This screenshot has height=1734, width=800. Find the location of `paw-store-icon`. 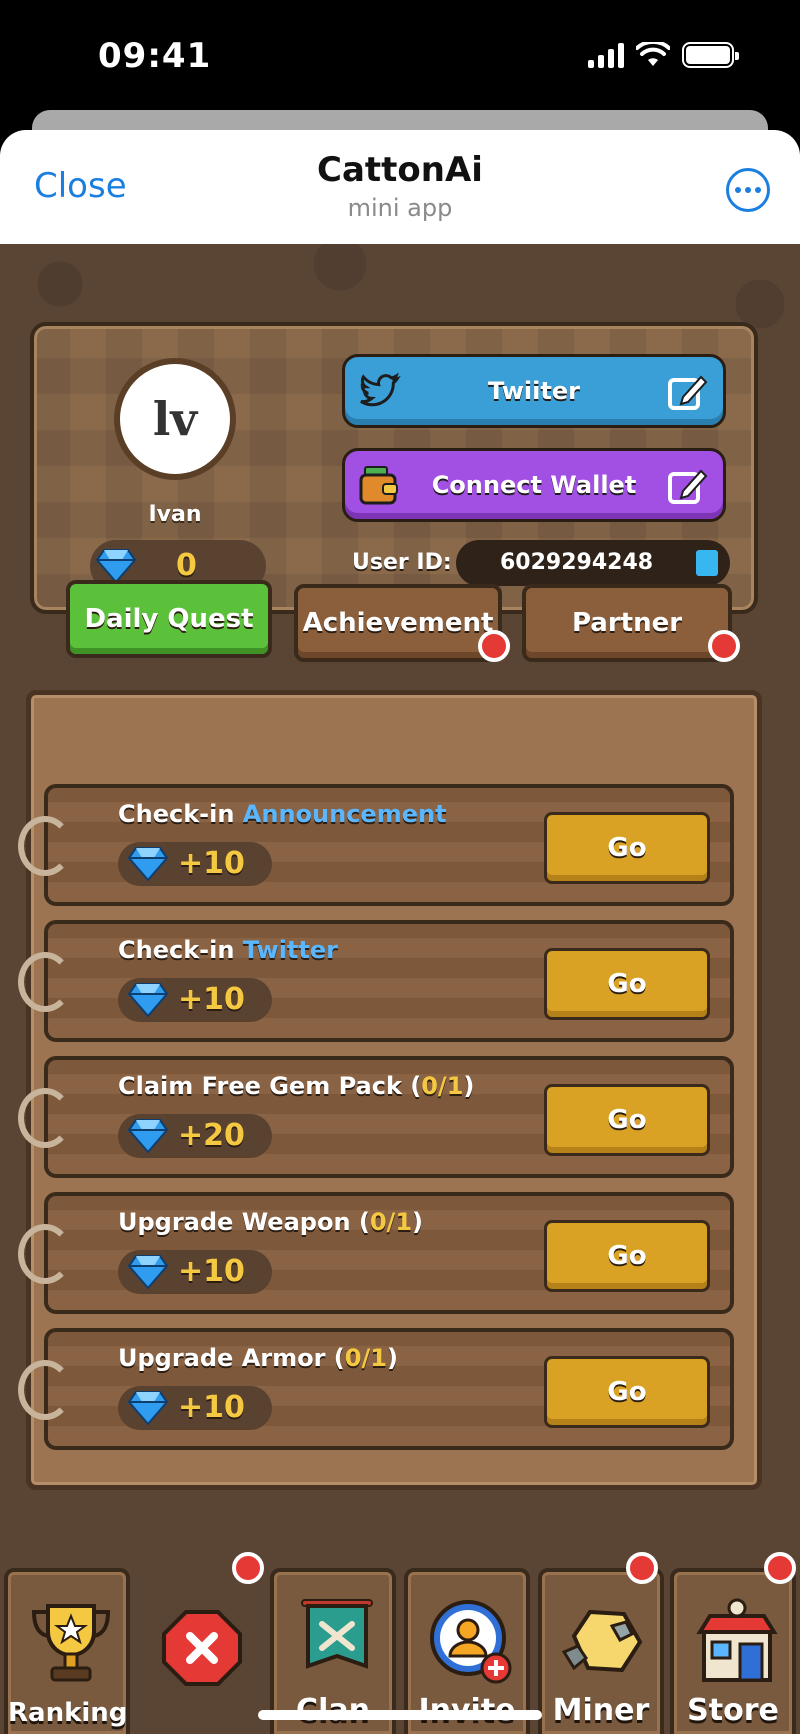

paw-store-icon is located at coordinates (737, 1640).